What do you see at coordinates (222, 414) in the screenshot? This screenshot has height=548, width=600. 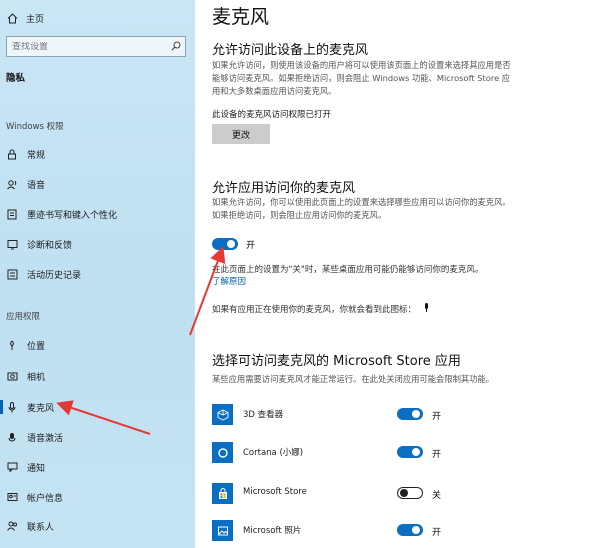 I see `cube-icon` at bounding box center [222, 414].